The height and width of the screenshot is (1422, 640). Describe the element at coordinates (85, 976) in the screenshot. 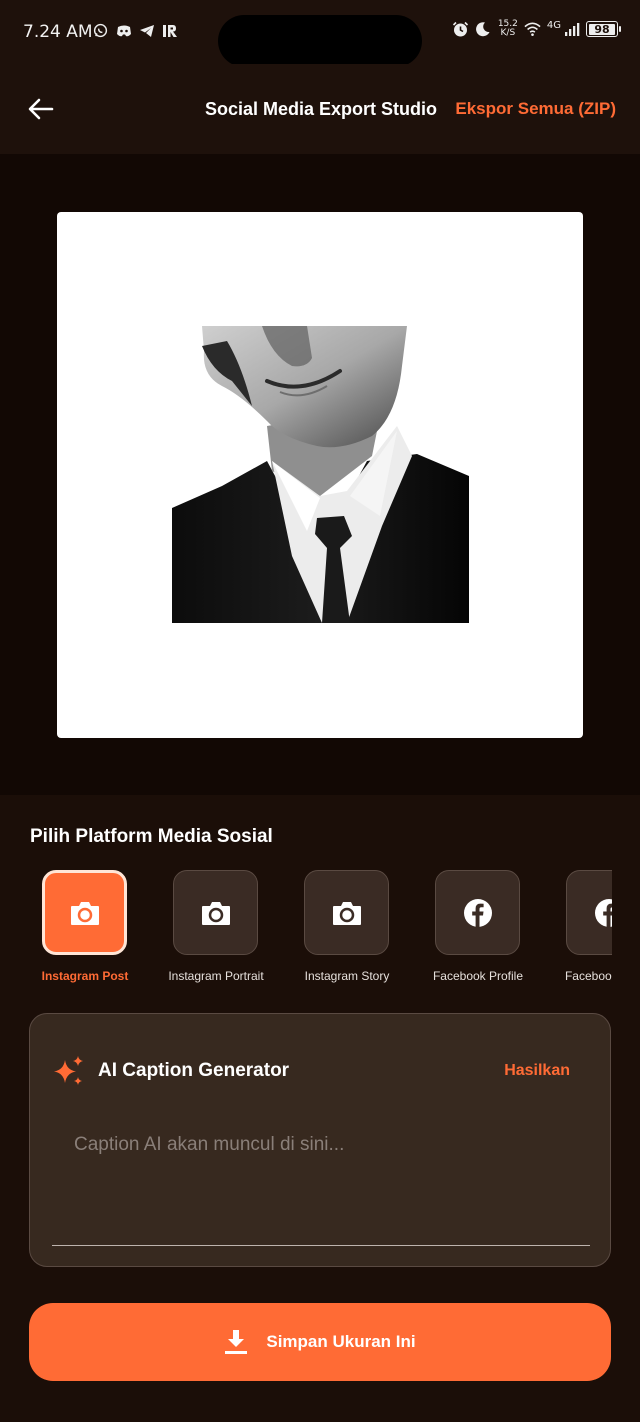

I see `platform-label: Instagram Post` at that location.